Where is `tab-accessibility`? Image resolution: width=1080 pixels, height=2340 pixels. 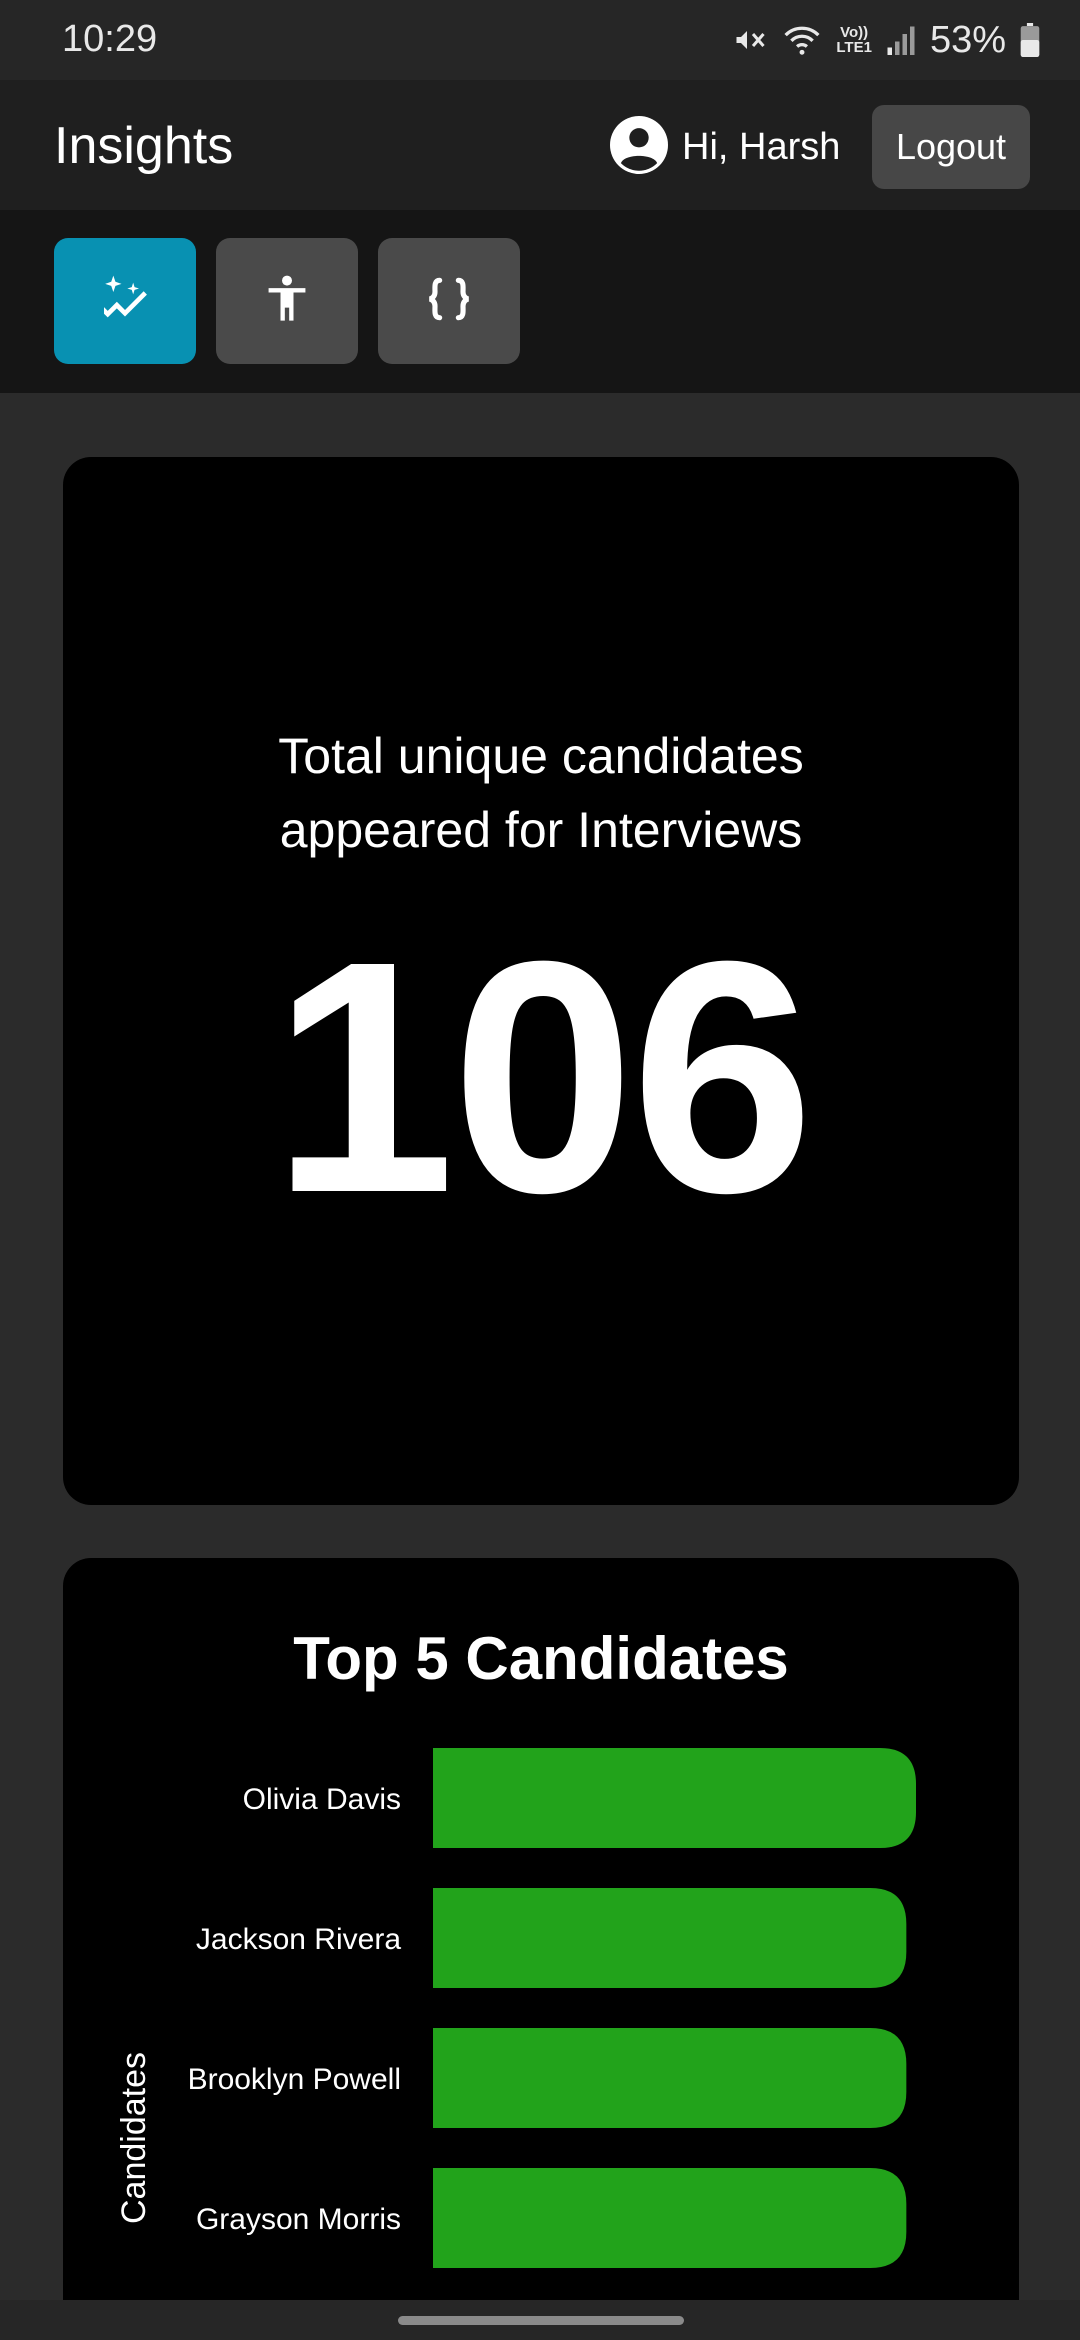 tab-accessibility is located at coordinates (287, 301).